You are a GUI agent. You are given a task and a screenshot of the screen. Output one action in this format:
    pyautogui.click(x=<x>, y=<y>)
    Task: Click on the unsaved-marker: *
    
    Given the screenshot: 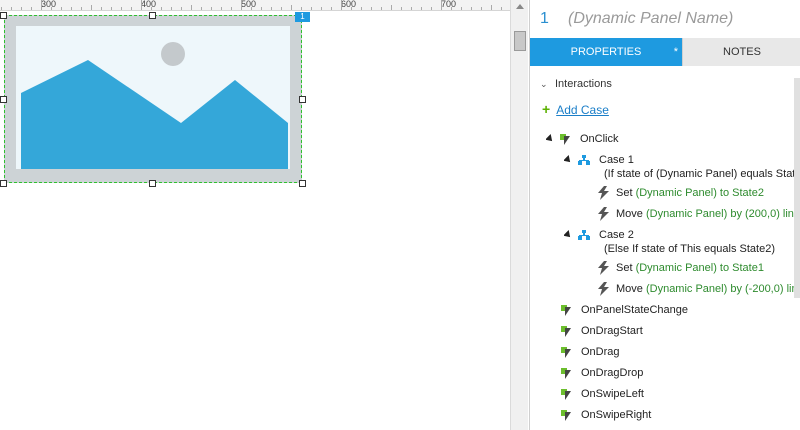 What is the action you would take?
    pyautogui.click(x=675, y=52)
    